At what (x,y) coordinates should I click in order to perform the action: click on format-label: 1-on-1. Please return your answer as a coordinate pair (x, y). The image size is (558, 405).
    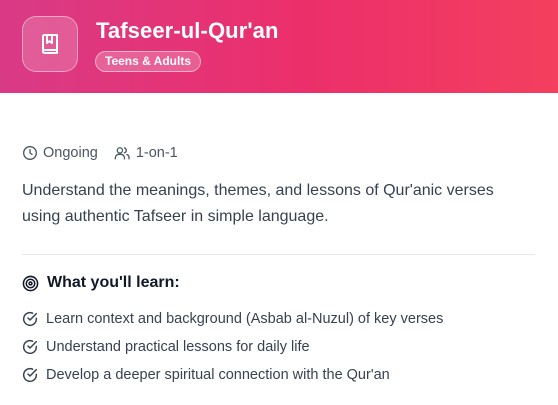
    Looking at the image, I should click on (156, 153).